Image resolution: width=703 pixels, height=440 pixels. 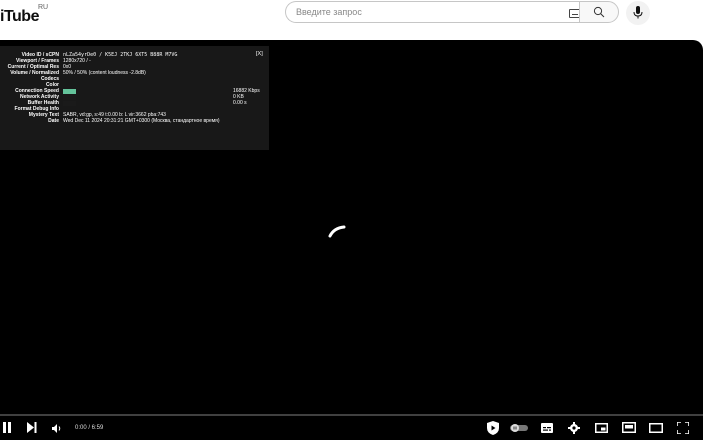 What do you see at coordinates (601, 428) in the screenshot?
I see `miniplayer-icon` at bounding box center [601, 428].